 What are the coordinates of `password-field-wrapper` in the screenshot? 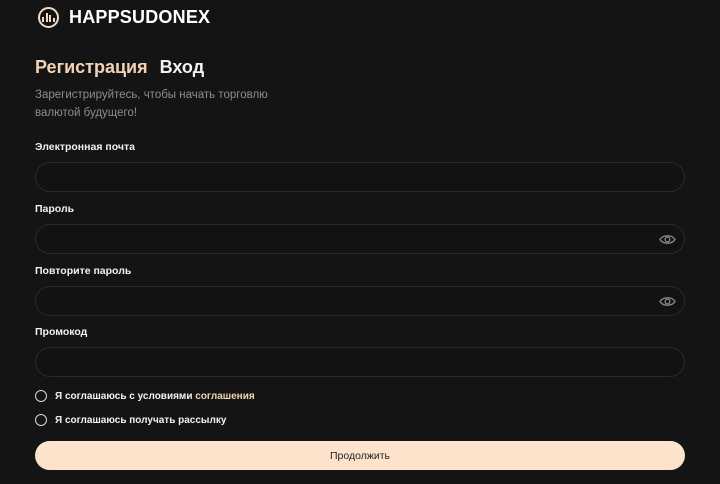 It's located at (360, 239).